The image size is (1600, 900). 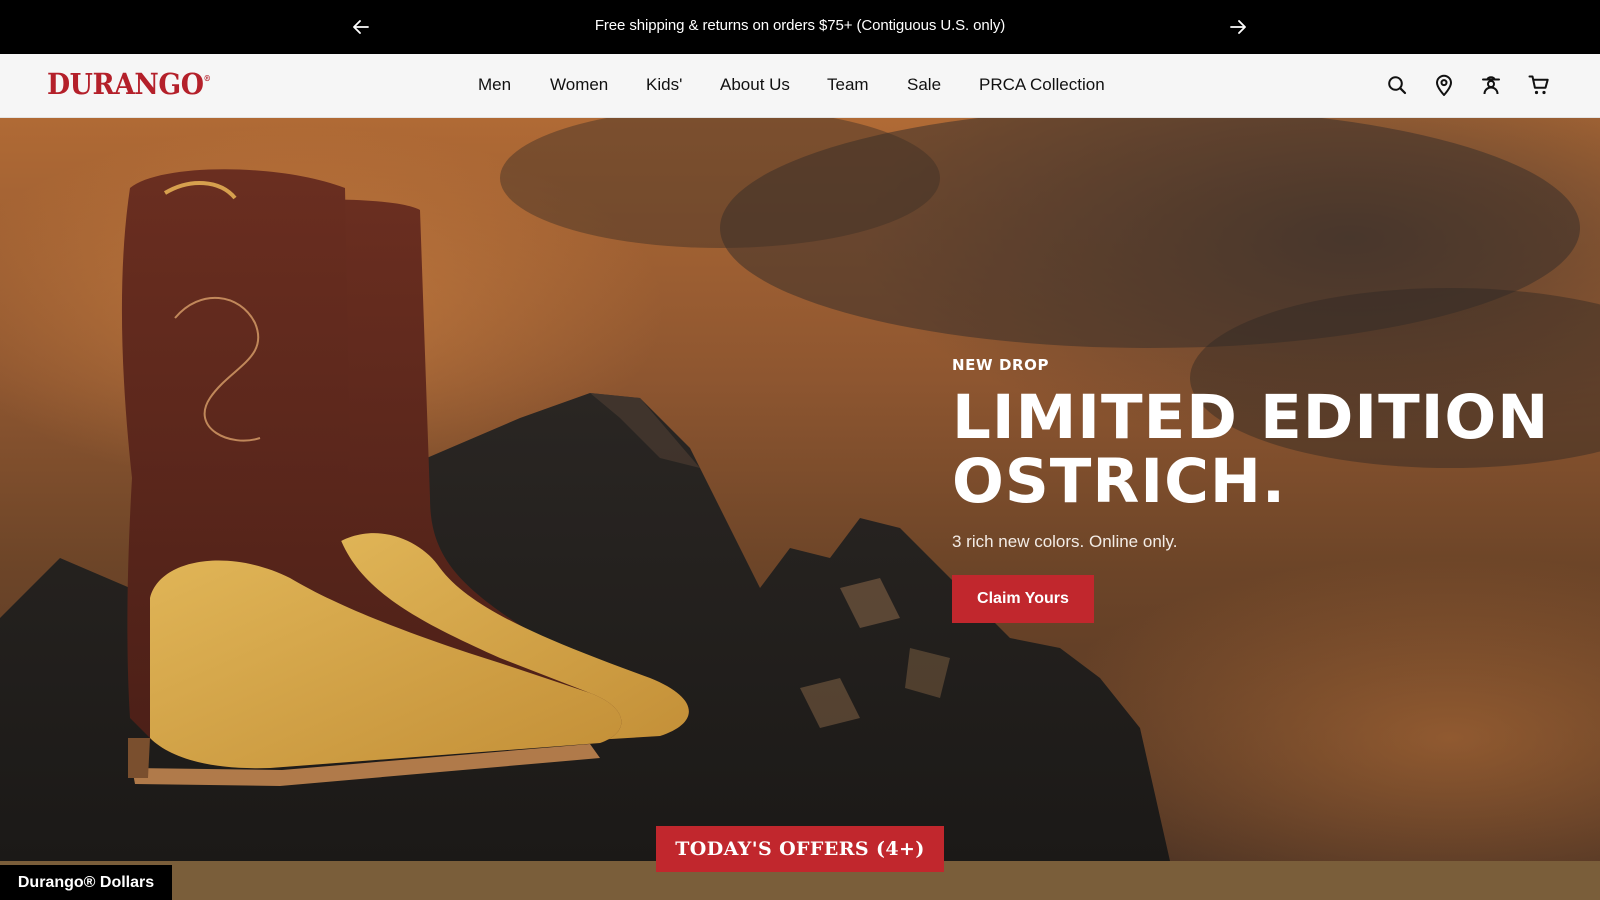 What do you see at coordinates (1042, 85) in the screenshot?
I see `nav-prca-collection: PRCA Collection` at bounding box center [1042, 85].